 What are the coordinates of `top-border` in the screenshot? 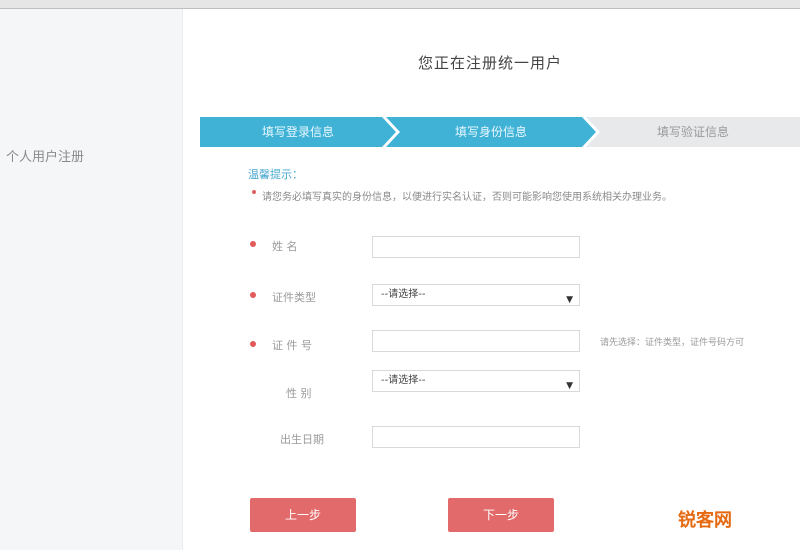 It's located at (400, 4).